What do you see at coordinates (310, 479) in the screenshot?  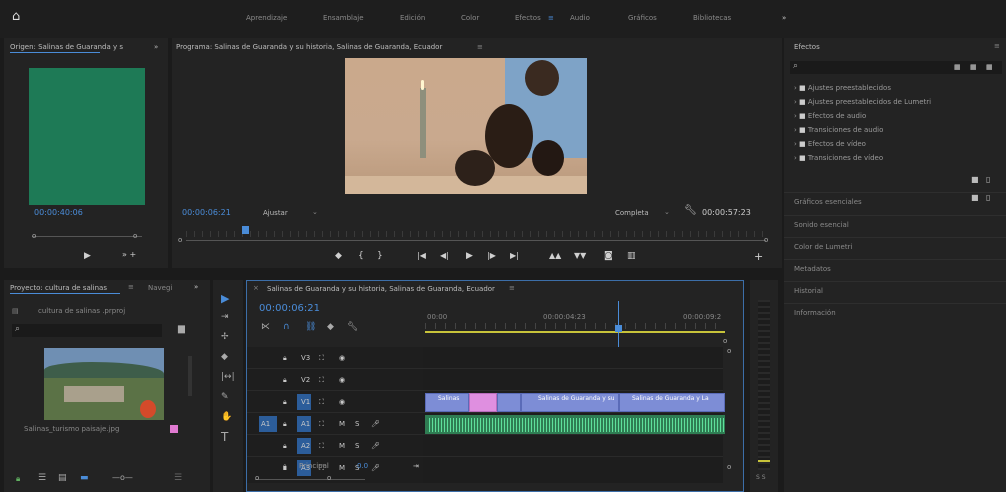 I see `timeline-zoom-bar` at bounding box center [310, 479].